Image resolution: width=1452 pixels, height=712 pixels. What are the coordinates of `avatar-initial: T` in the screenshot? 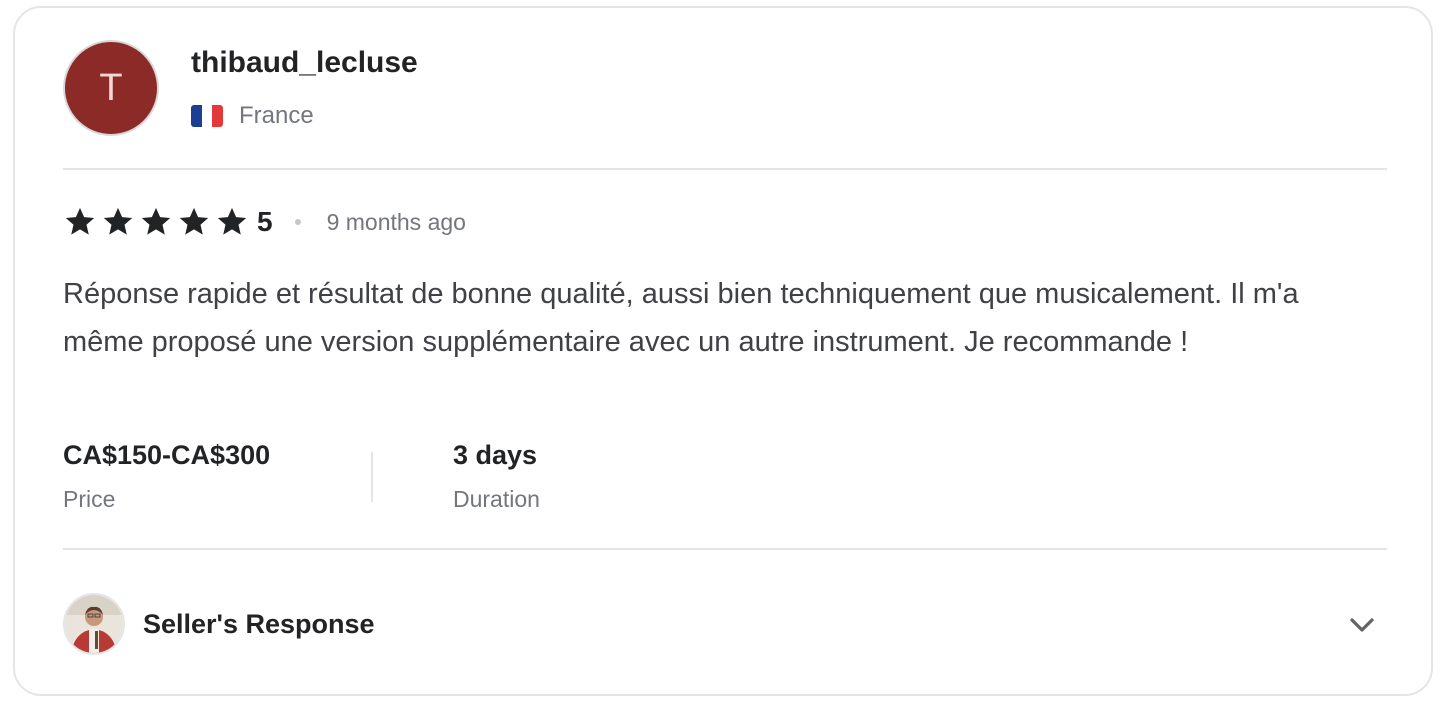 It's located at (111, 87).